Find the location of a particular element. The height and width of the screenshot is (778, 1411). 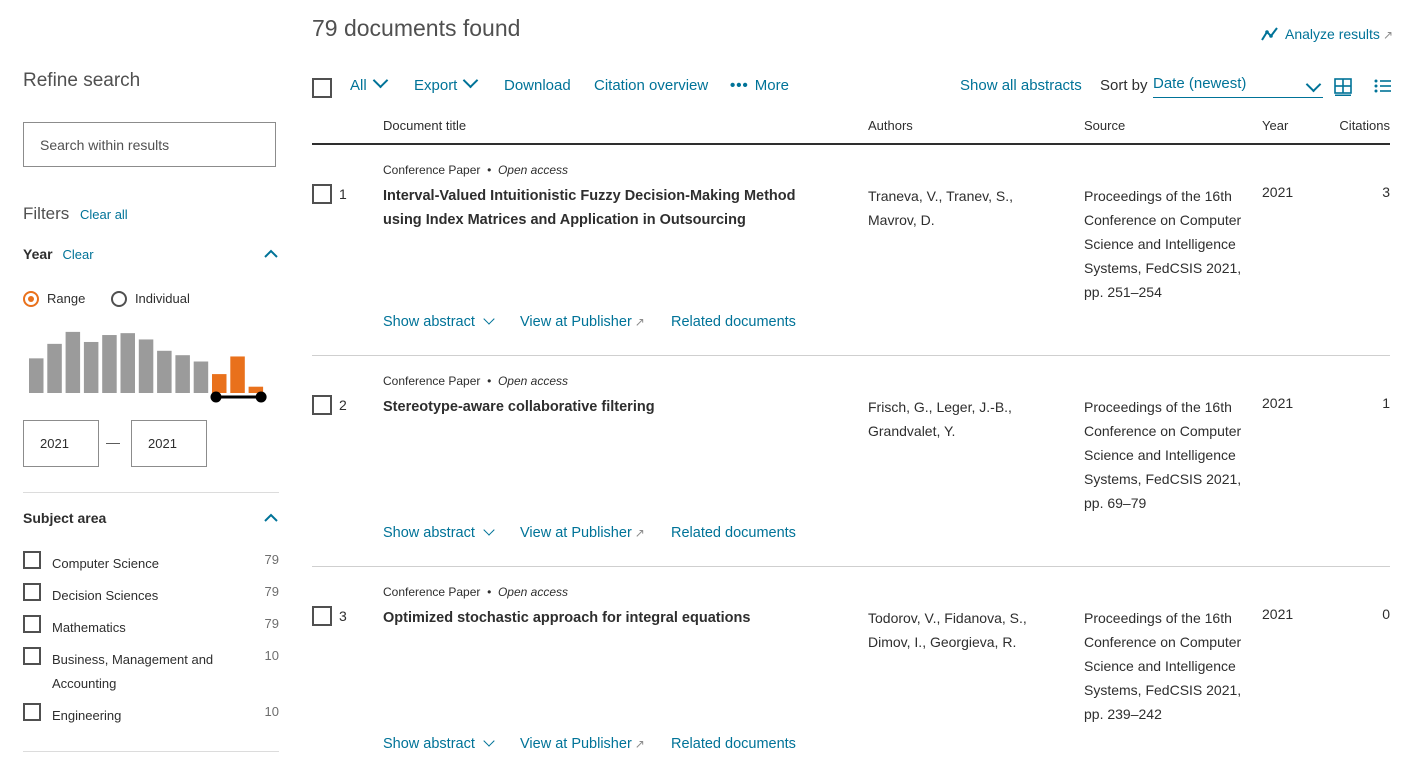

subject-item-decision-sciences: Decision Sciences 79 is located at coordinates (151, 593).